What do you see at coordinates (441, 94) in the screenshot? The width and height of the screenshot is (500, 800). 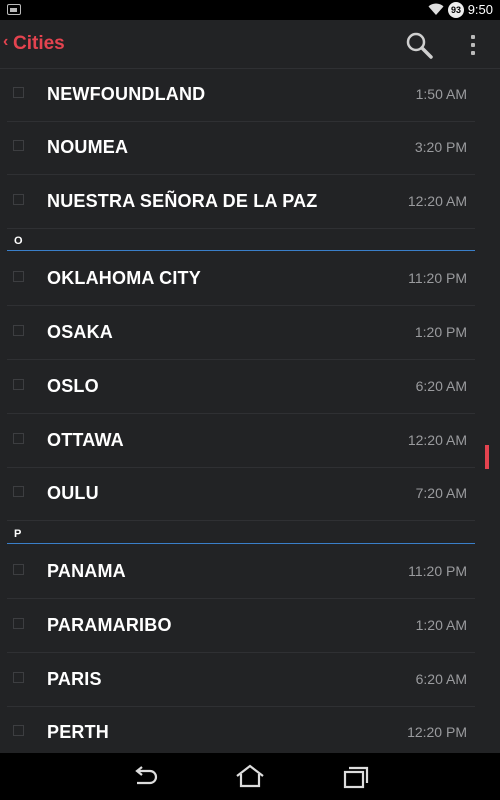 I see `city-time: 1:50 AM` at bounding box center [441, 94].